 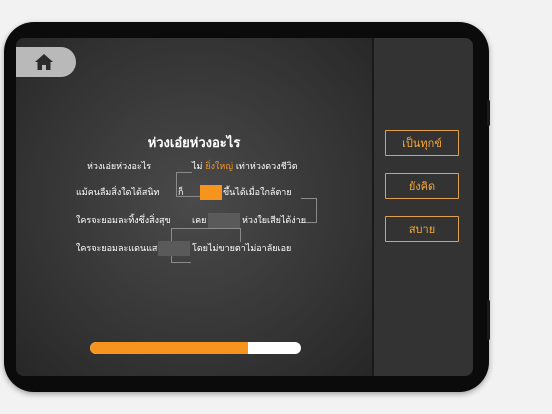 What do you see at coordinates (169, 348) in the screenshot?
I see `progress-fill` at bounding box center [169, 348].